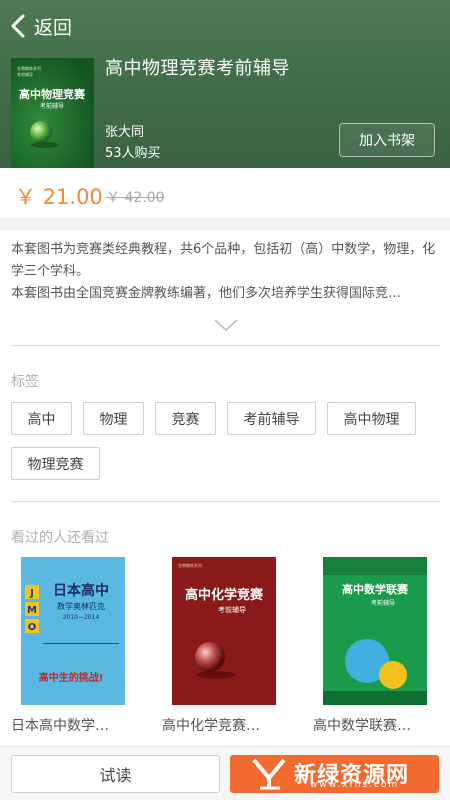  What do you see at coordinates (59, 197) in the screenshot?
I see `current-price: ￥ 21.00` at bounding box center [59, 197].